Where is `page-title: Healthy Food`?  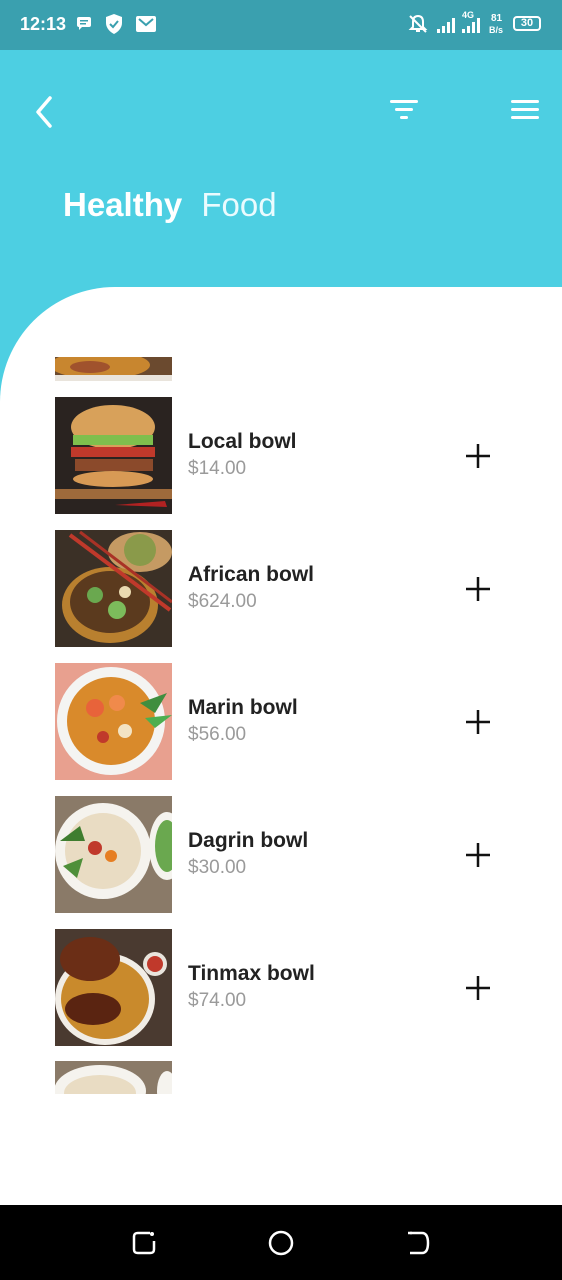 page-title: Healthy Food is located at coordinates (170, 205).